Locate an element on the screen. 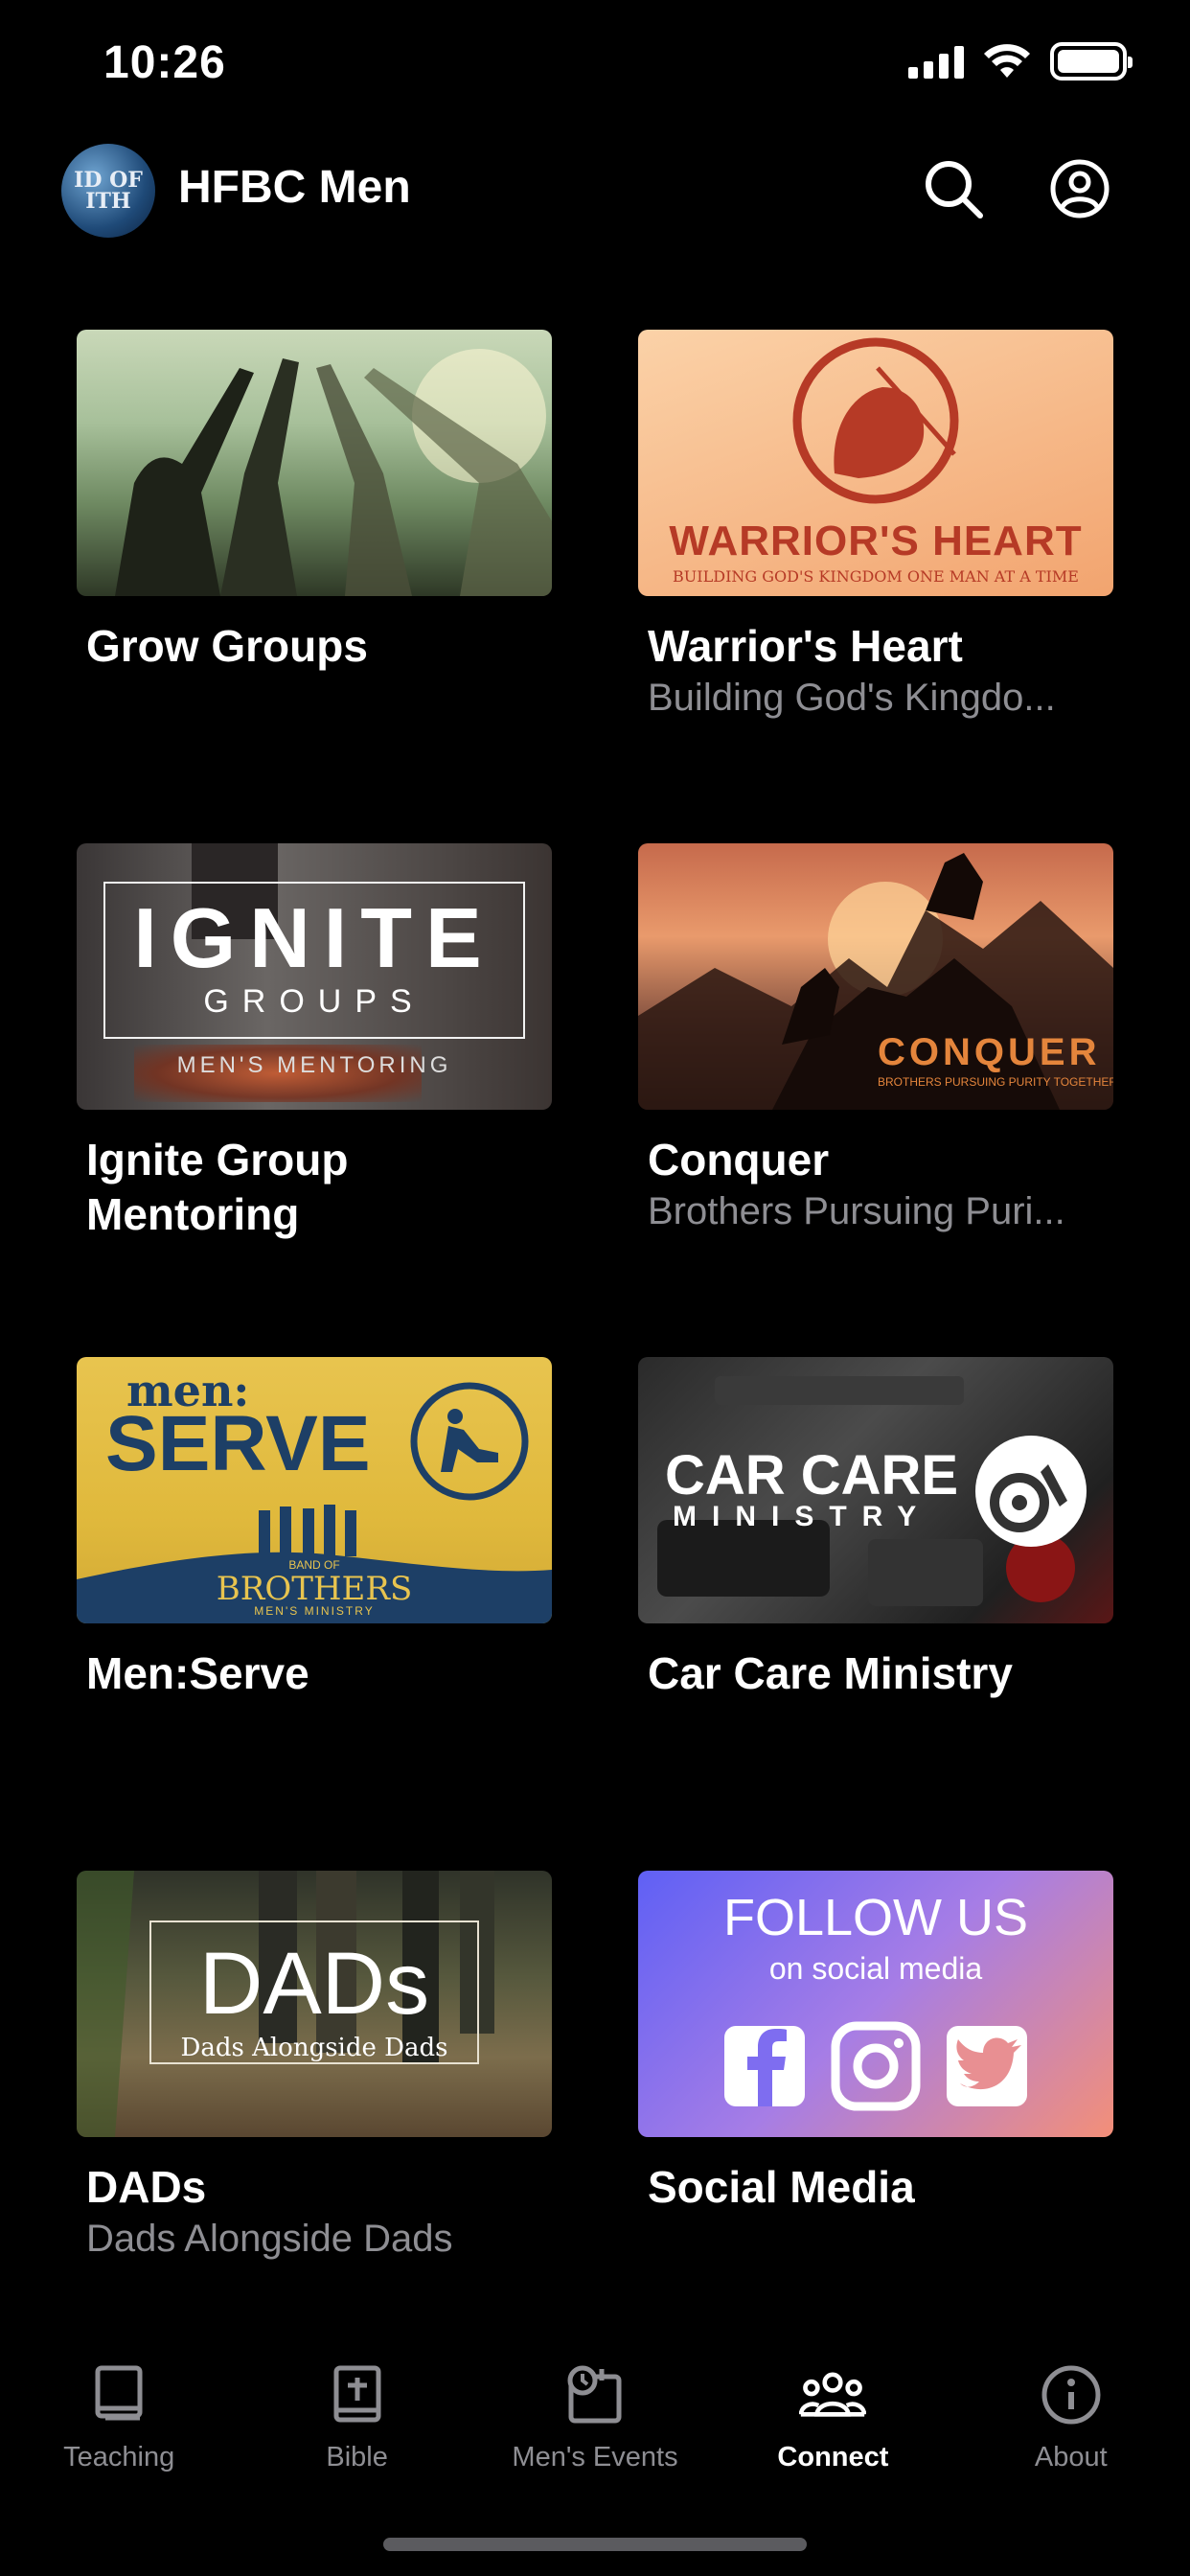 The height and width of the screenshot is (2576, 1190). thumb-subtitle: BROTHERS PURSUING PURITY TOGETHER is located at coordinates (996, 1082).